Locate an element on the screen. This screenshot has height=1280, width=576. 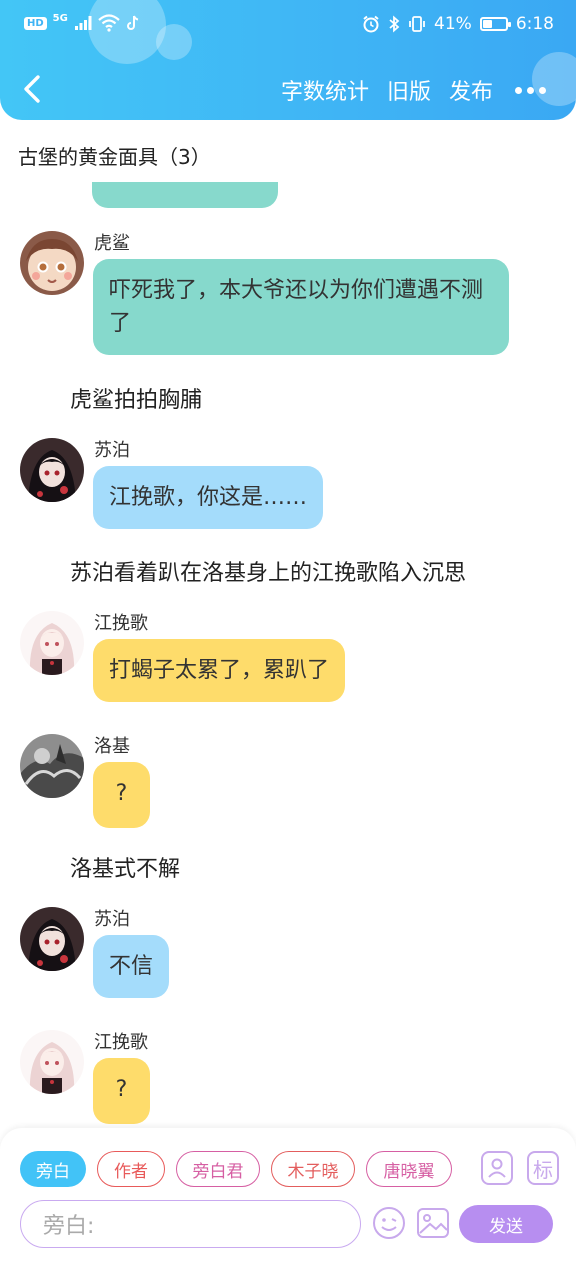
composer-panel: 旁白 作者 旁白君 木子晓 唐晓翼 标 旁白: 发送 is located at coordinates (288, 1204).